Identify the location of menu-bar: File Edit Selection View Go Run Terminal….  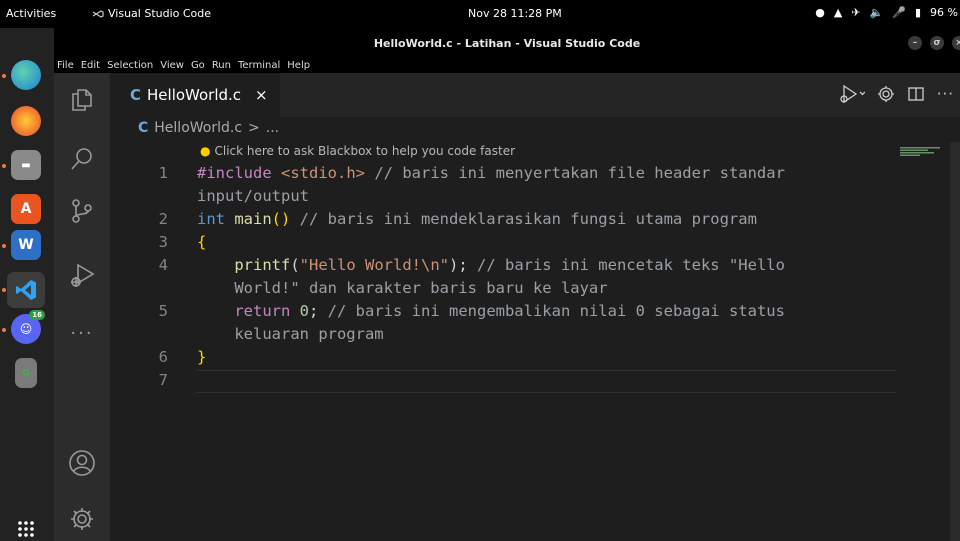
(507, 65).